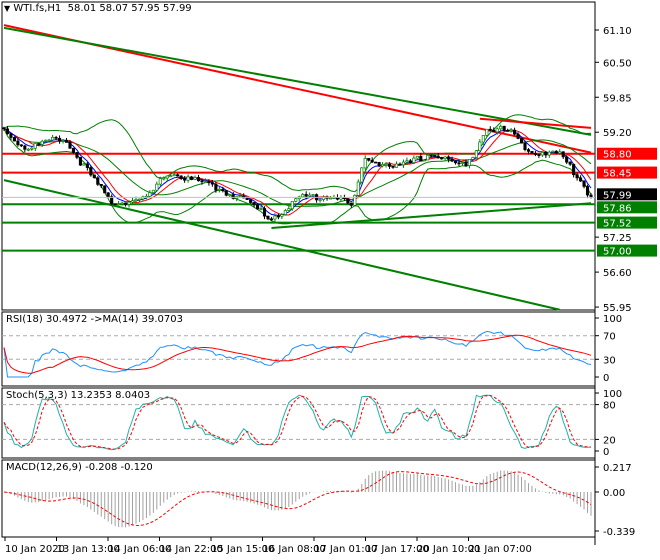 Image resolution: width=660 pixels, height=560 pixels. Describe the element at coordinates (617, 31) in the screenshot. I see `price-tick-label: 61.10` at that location.